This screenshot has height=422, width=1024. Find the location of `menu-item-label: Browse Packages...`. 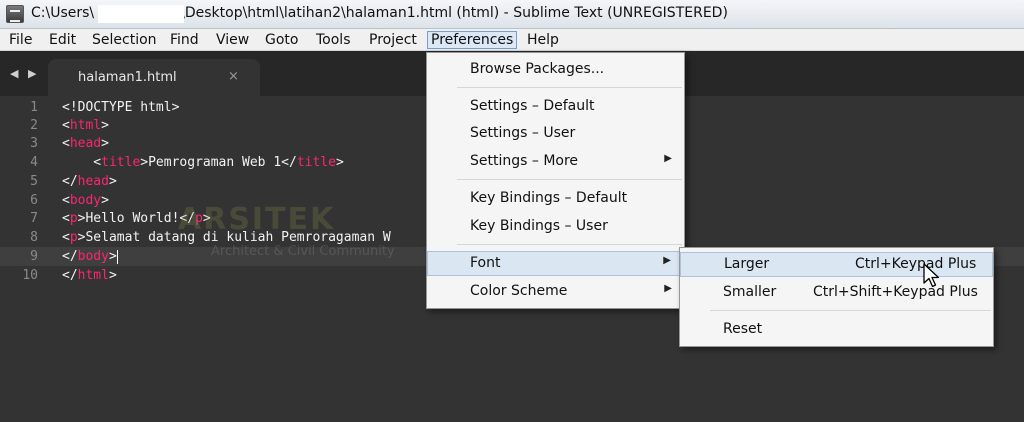

menu-item-label: Browse Packages... is located at coordinates (537, 69).